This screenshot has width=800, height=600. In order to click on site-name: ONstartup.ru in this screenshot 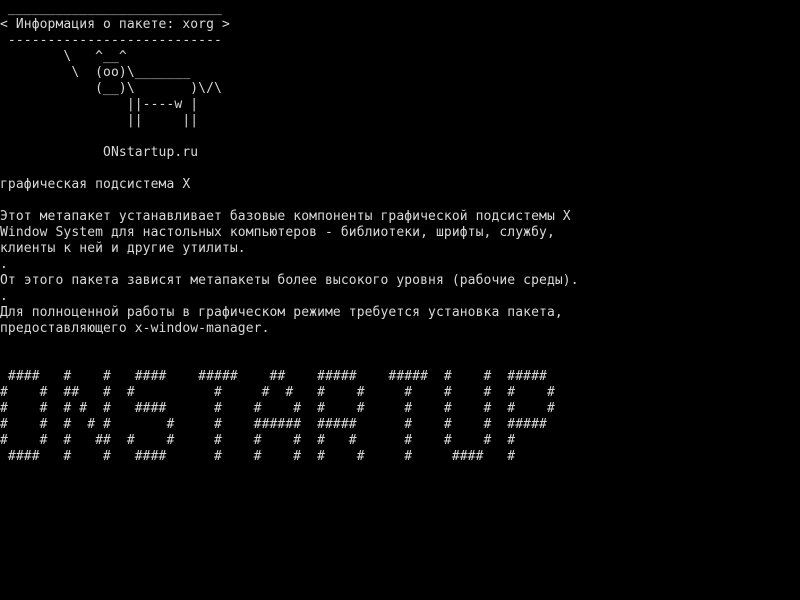, I will do `click(99, 152)`.